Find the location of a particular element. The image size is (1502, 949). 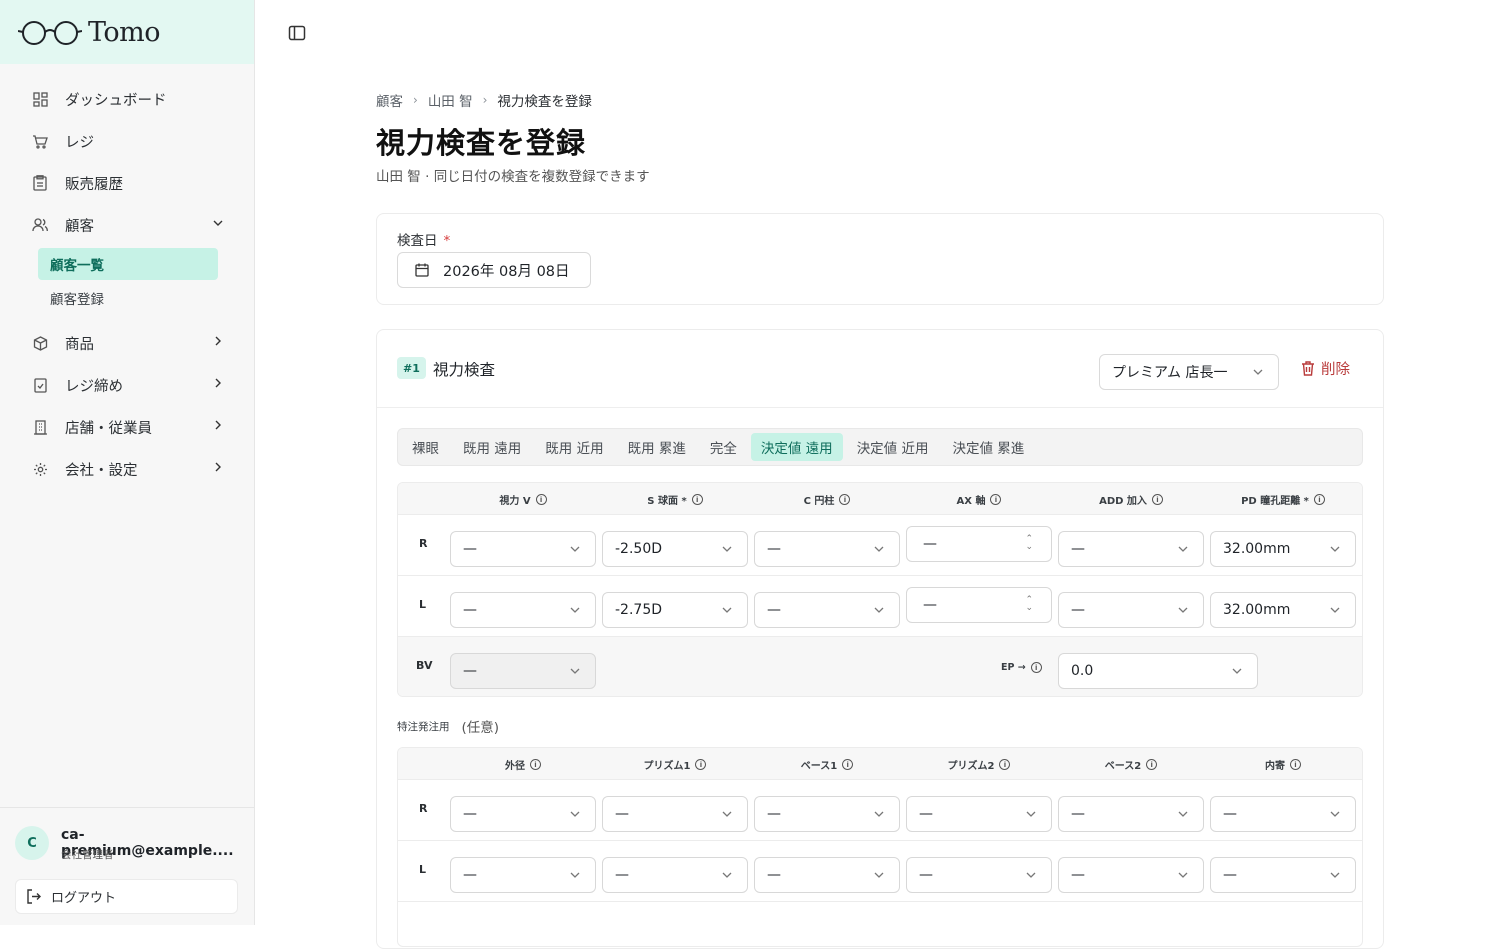

prism2-select-left: — is located at coordinates (979, 875).